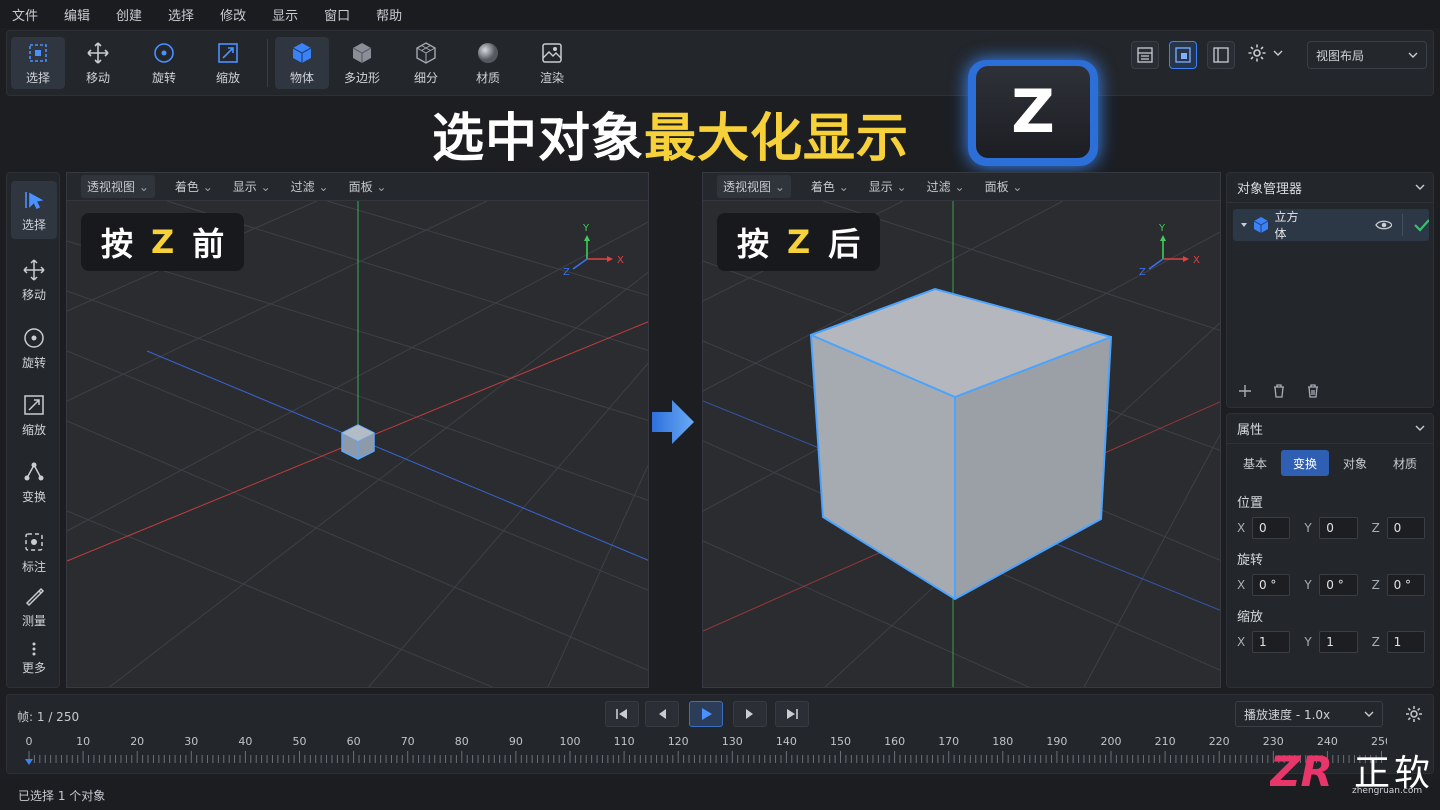 This screenshot has height=810, width=1440. I want to click on layout-split-button, so click(1183, 55).